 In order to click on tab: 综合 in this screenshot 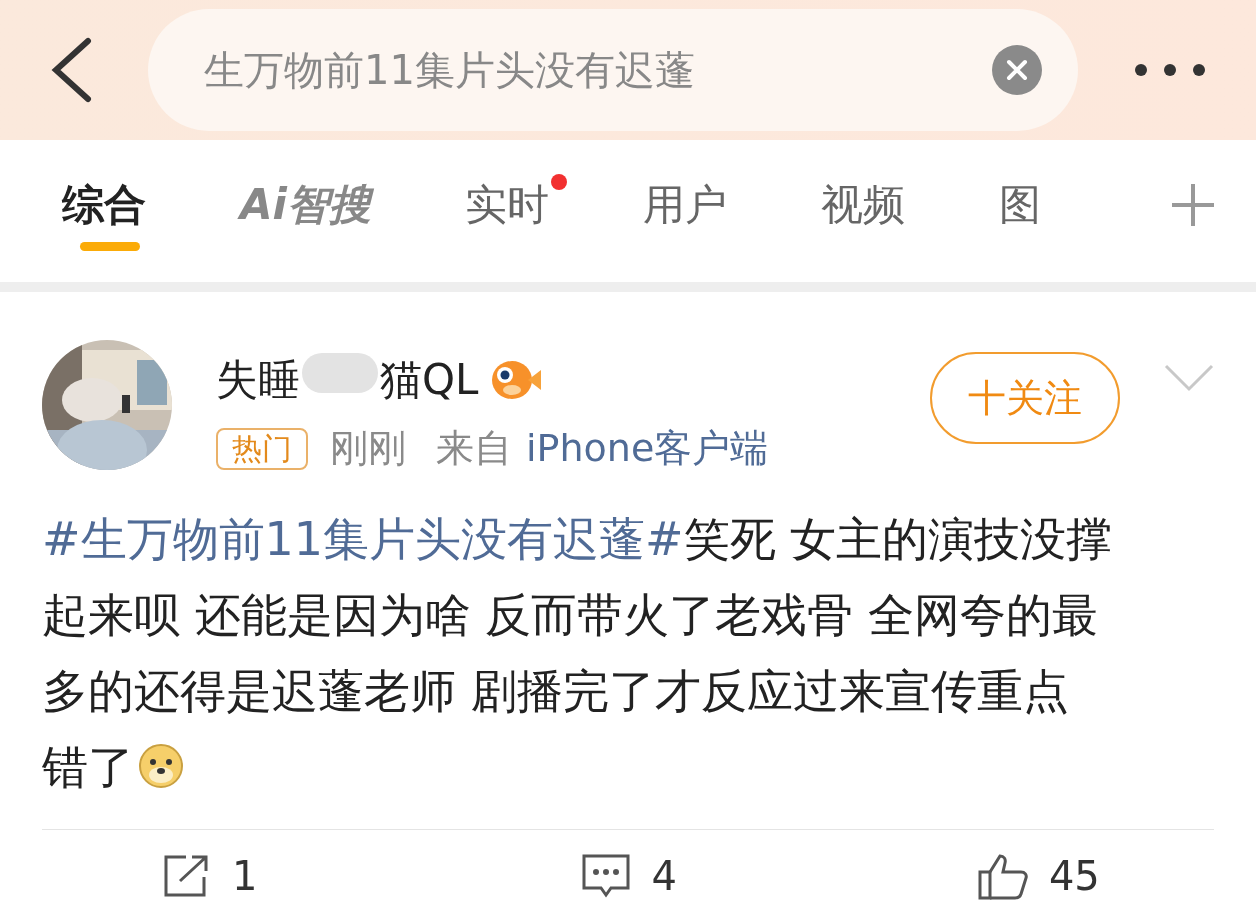, I will do `click(104, 205)`.